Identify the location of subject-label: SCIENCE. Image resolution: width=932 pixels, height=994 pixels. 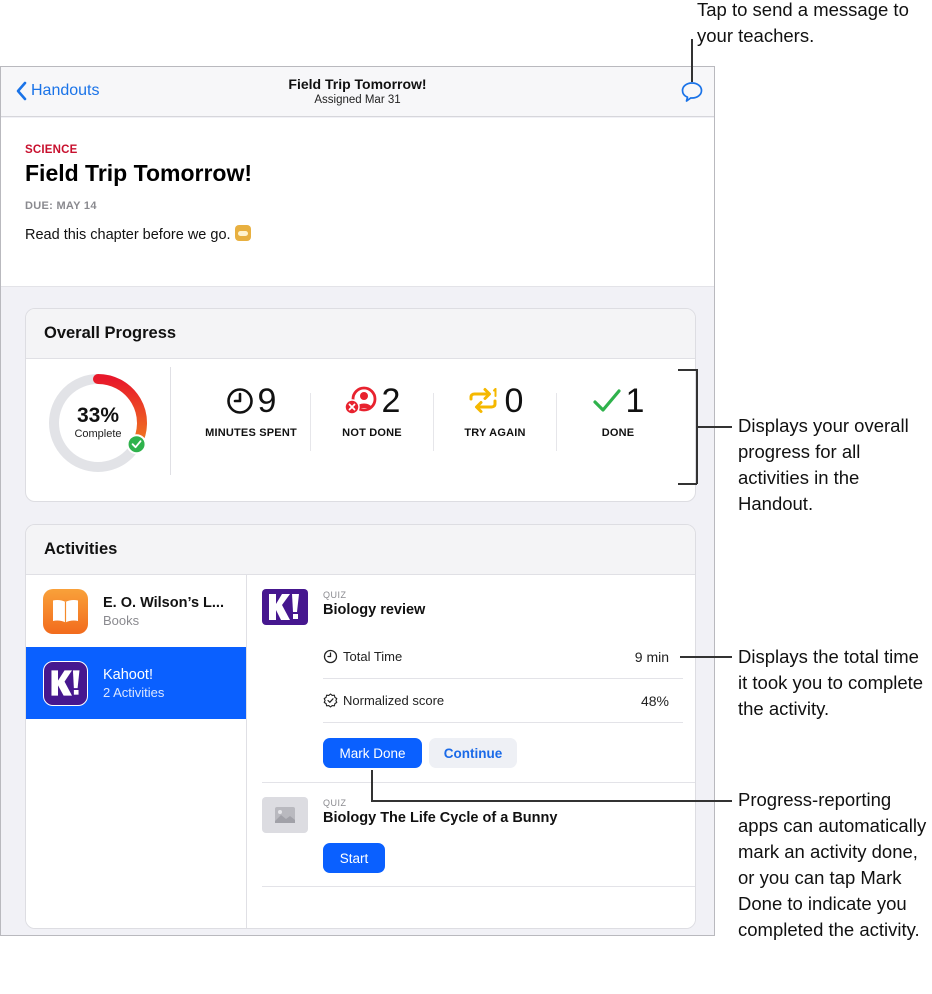
(51, 150).